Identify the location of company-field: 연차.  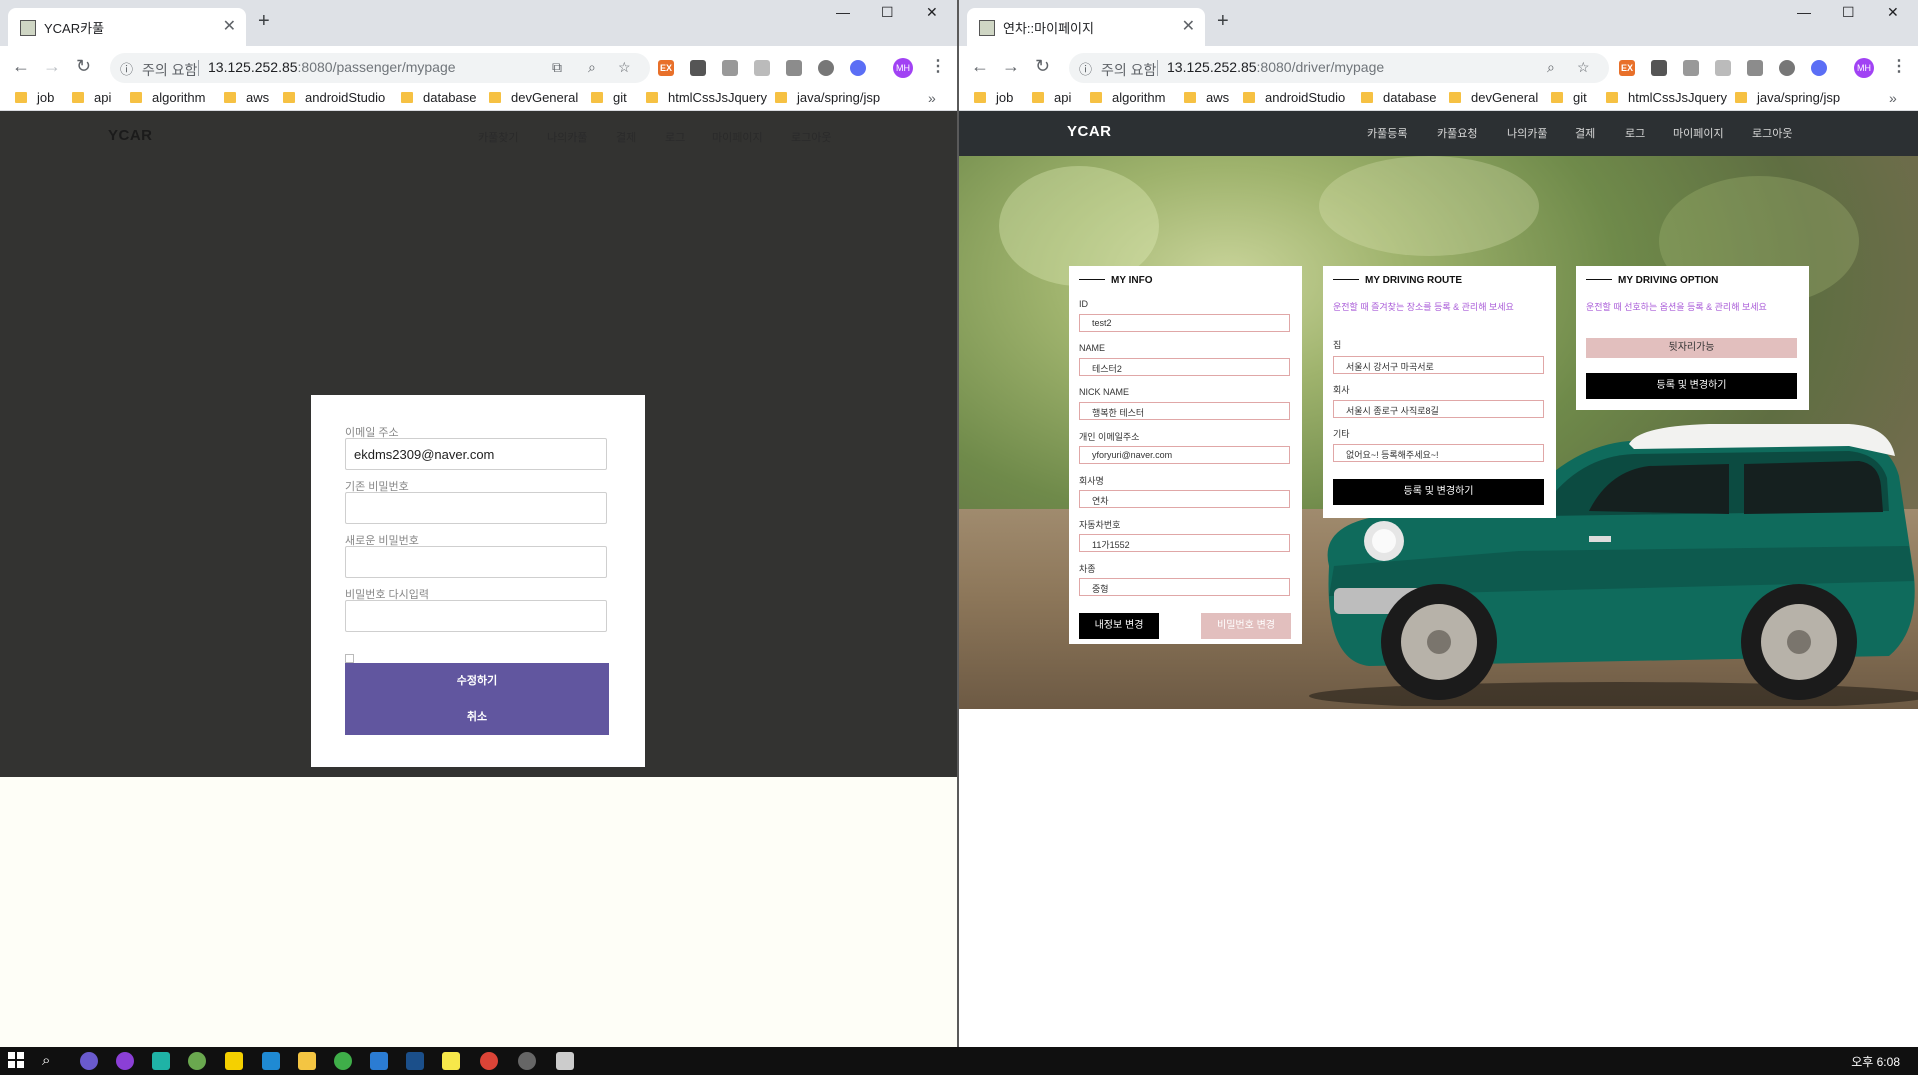
(1184, 499).